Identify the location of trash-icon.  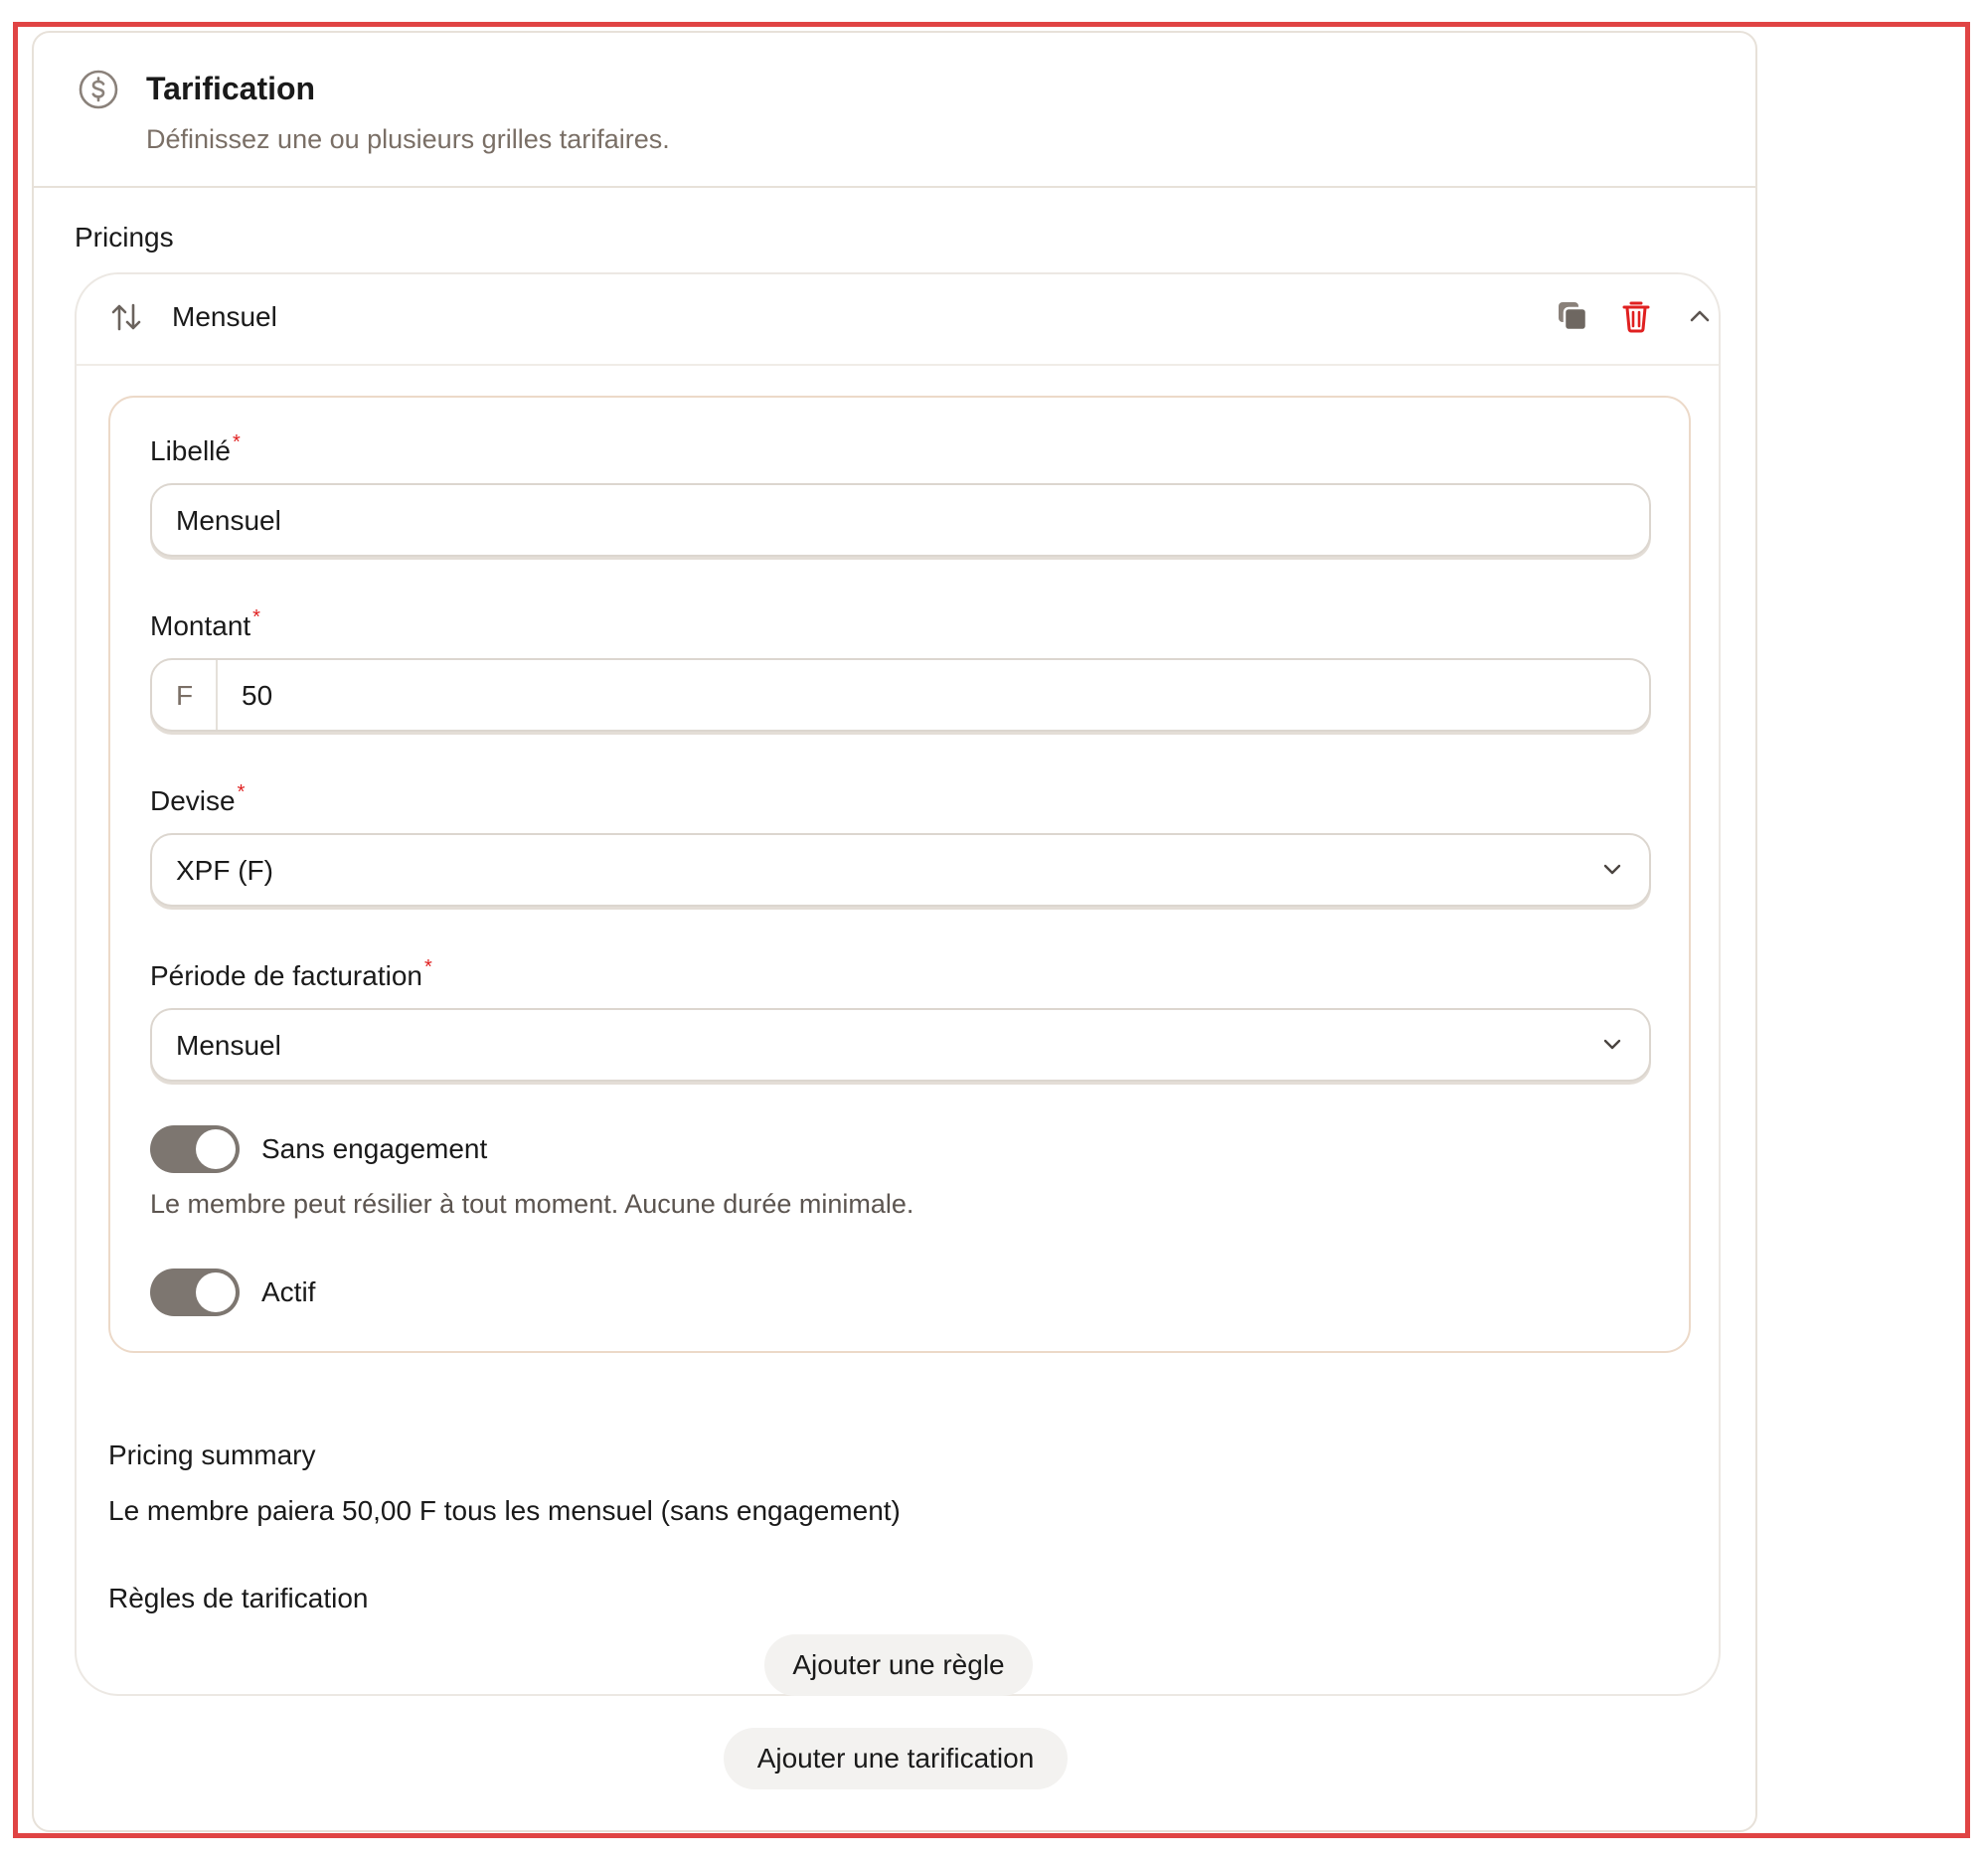
(1636, 316).